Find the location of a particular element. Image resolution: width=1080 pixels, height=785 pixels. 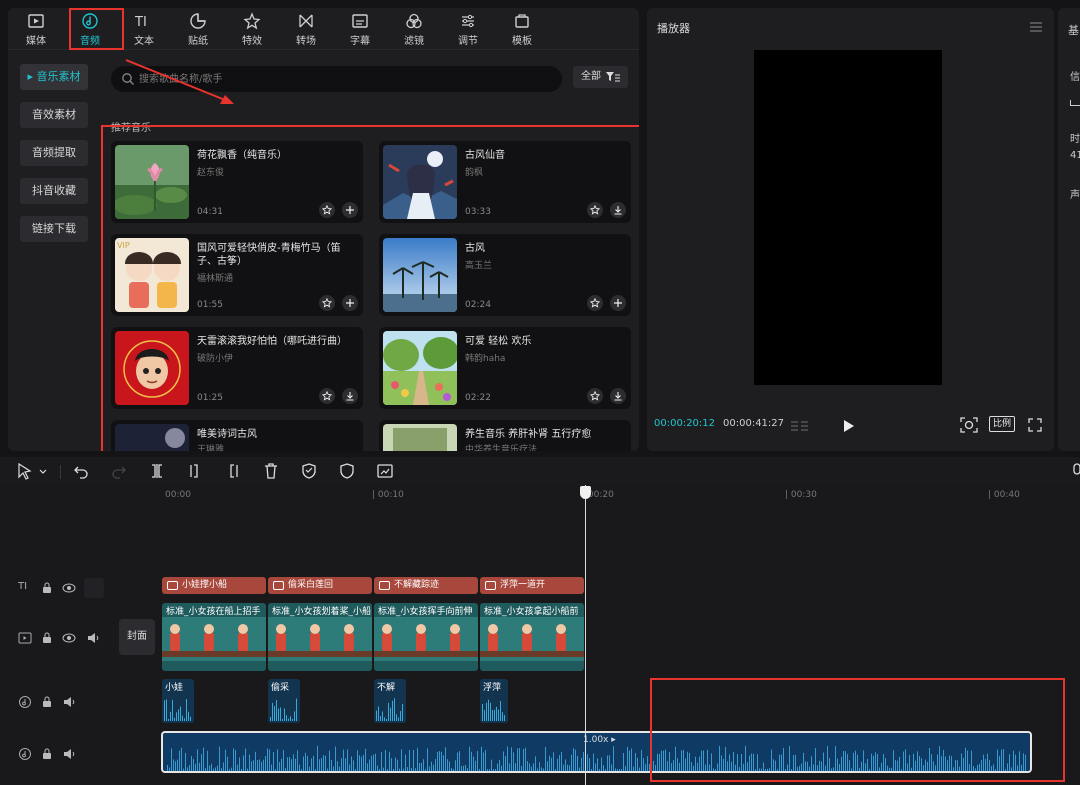

tick-label-text: 00:20 is located at coordinates (600, 495).